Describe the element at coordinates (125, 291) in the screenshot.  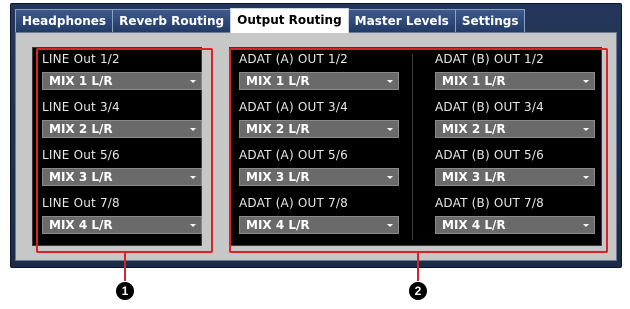
I see `callout-badge-1: 1` at that location.